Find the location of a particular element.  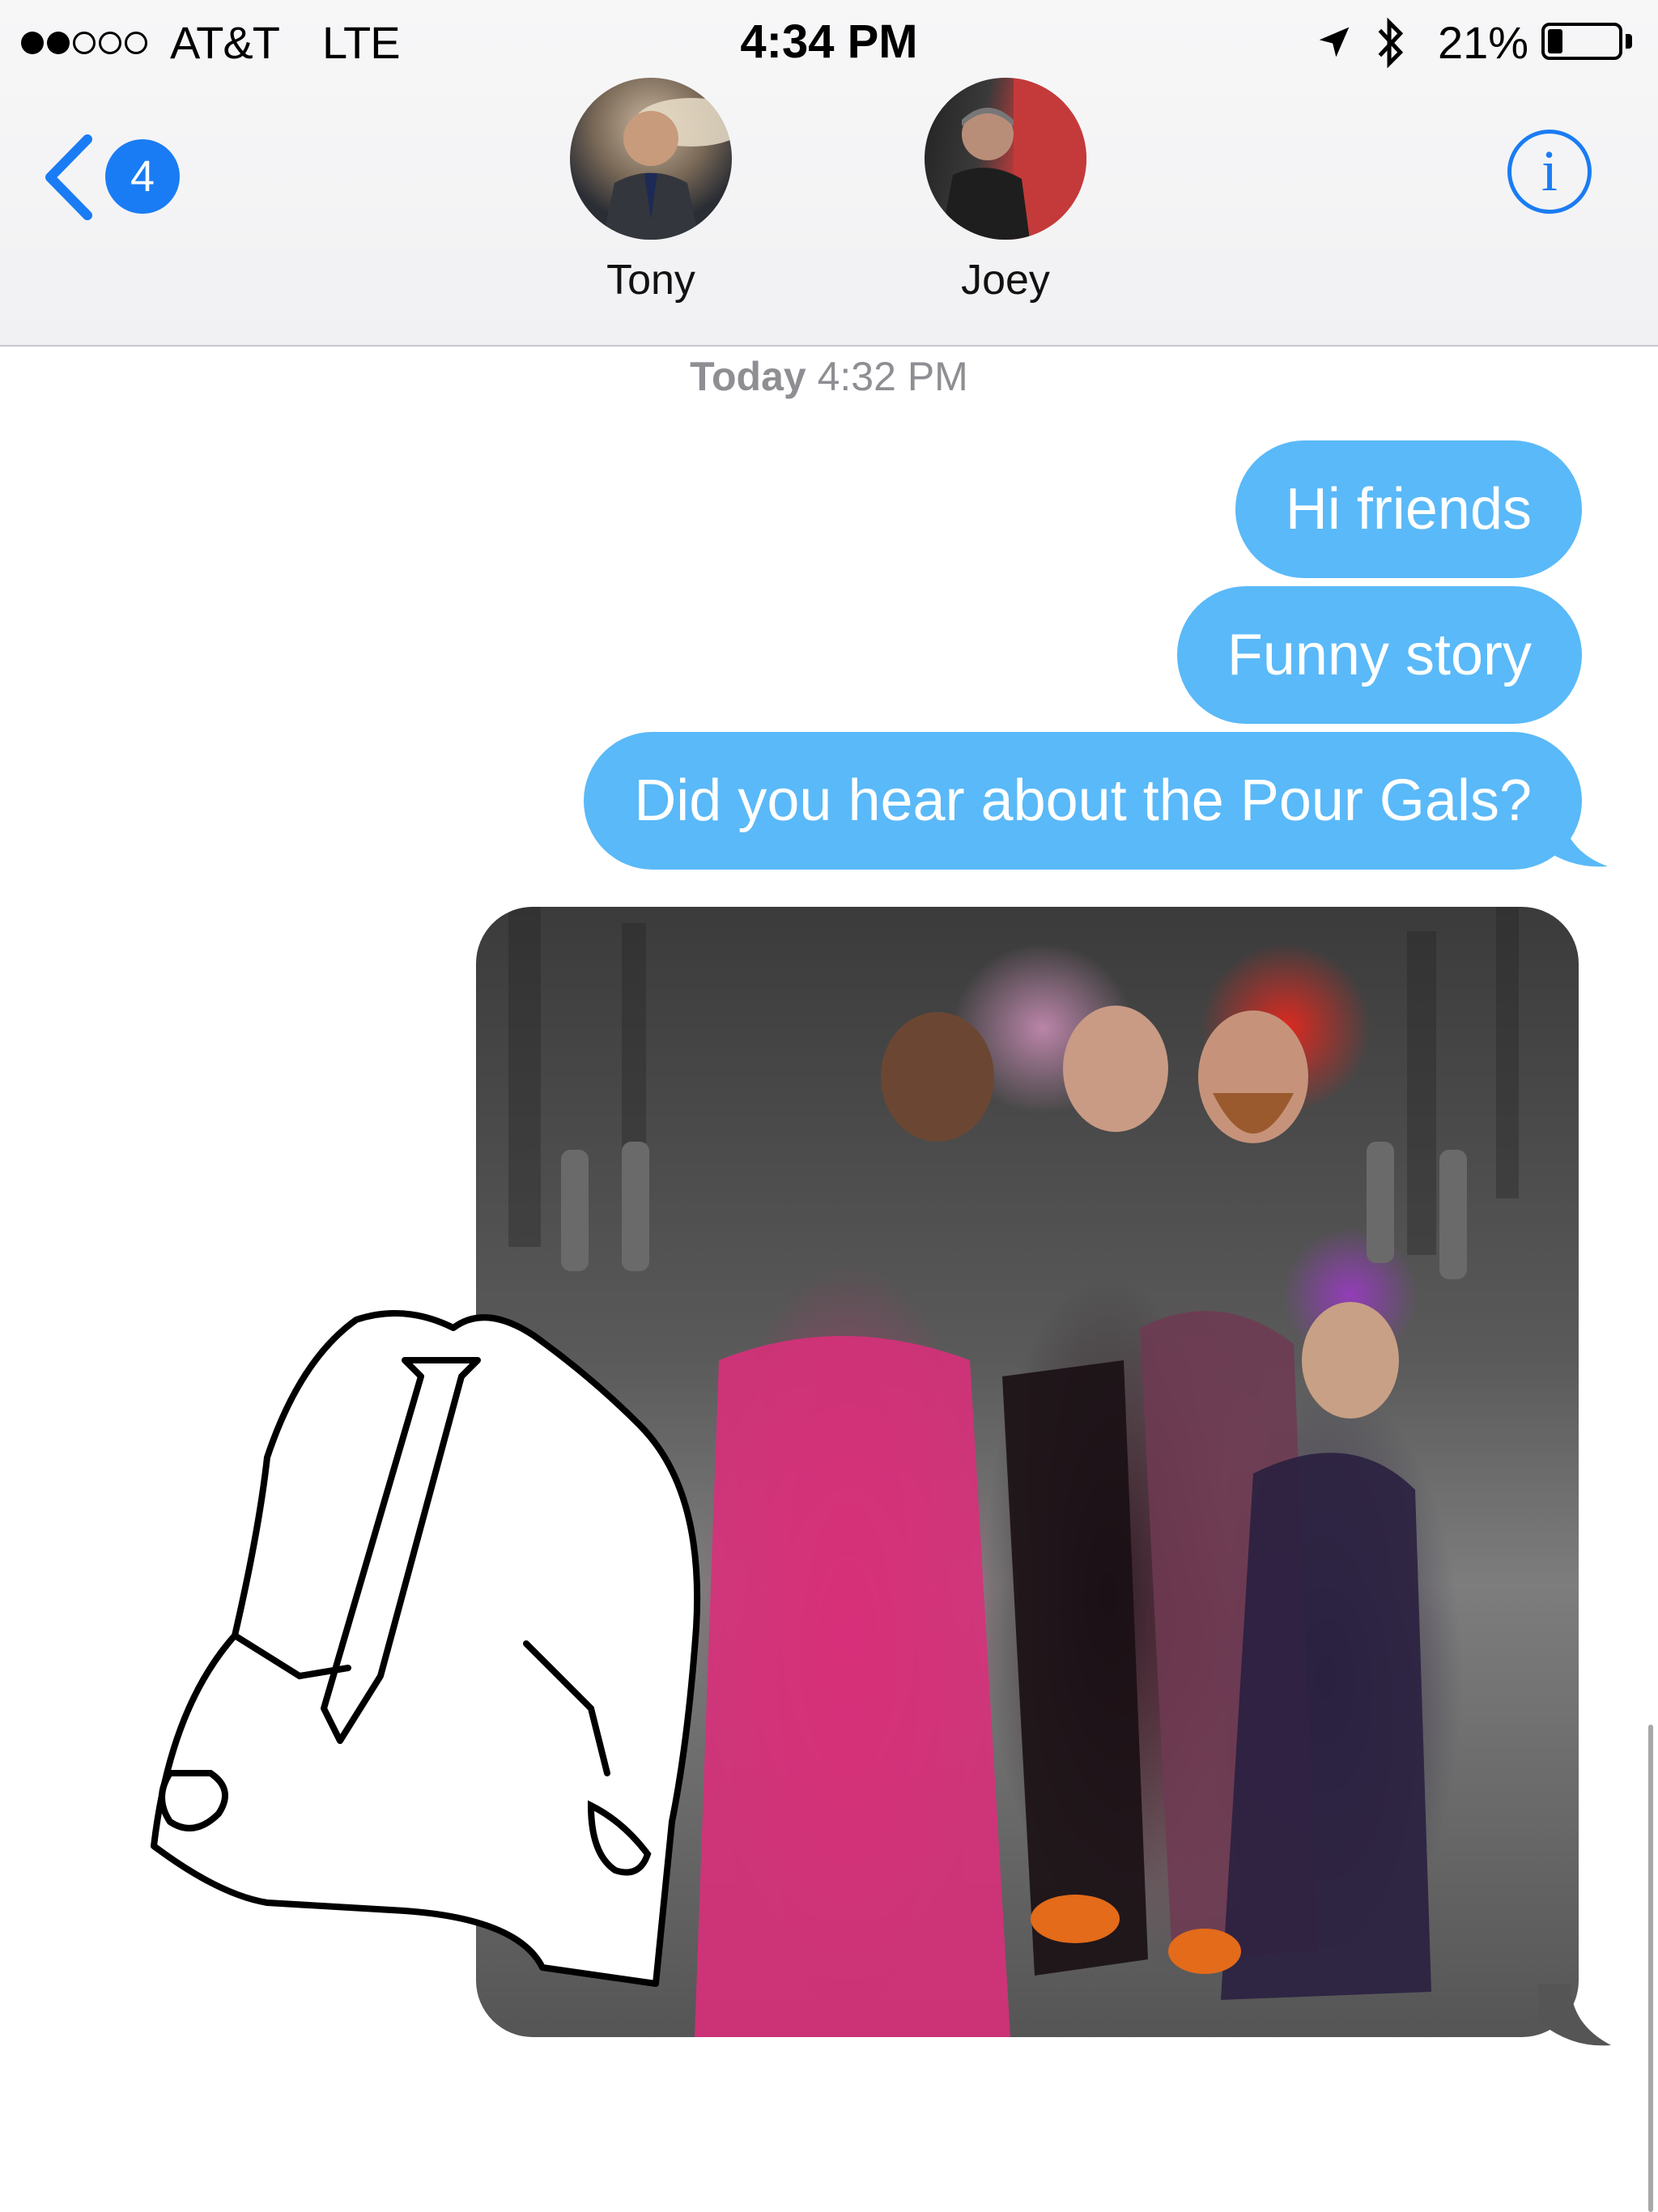

scroll-indicator is located at coordinates (1650, 1968).